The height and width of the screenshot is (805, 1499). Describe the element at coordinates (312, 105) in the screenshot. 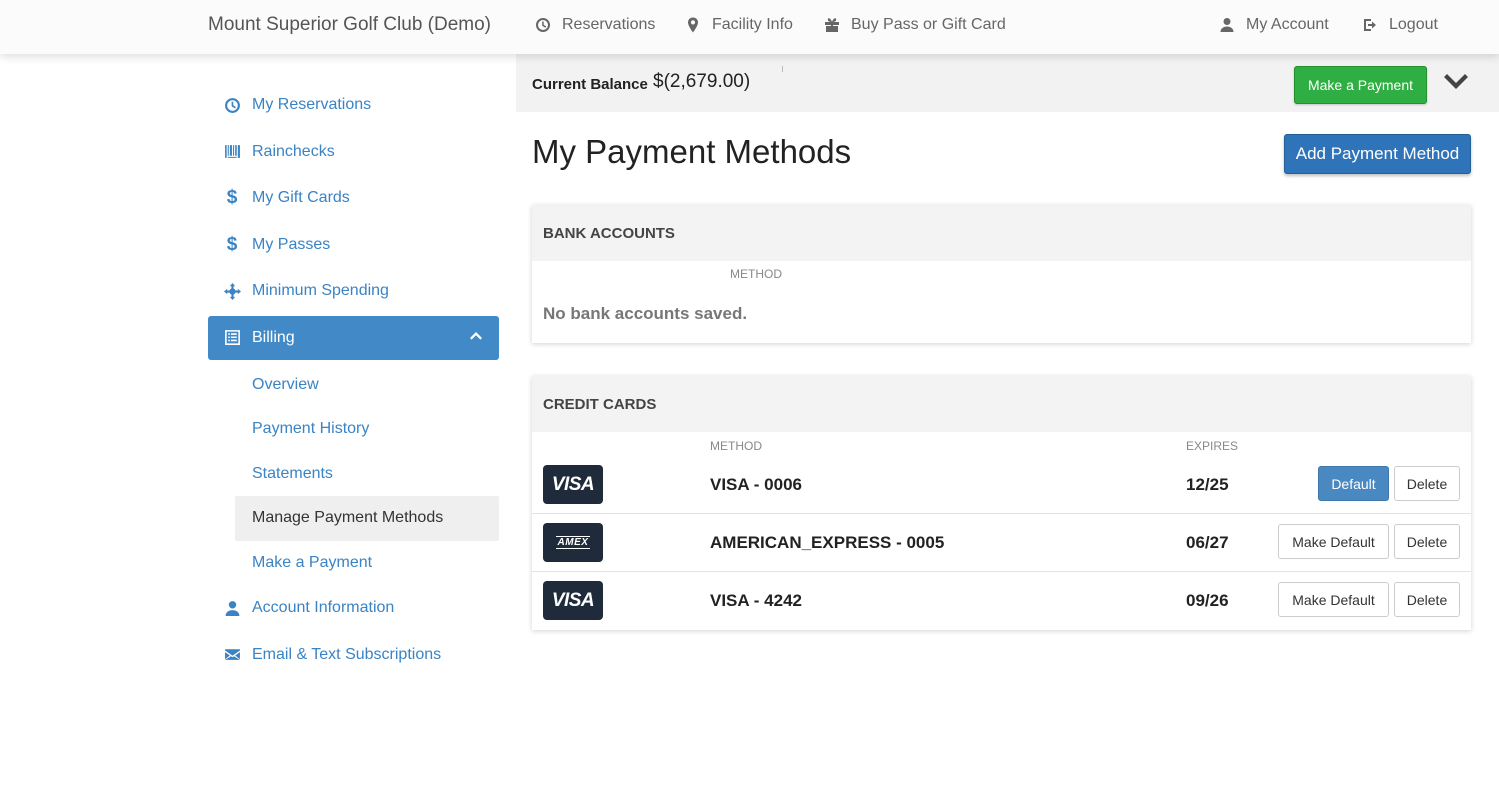

I see `sidebar-item-label: My Reservations` at that location.